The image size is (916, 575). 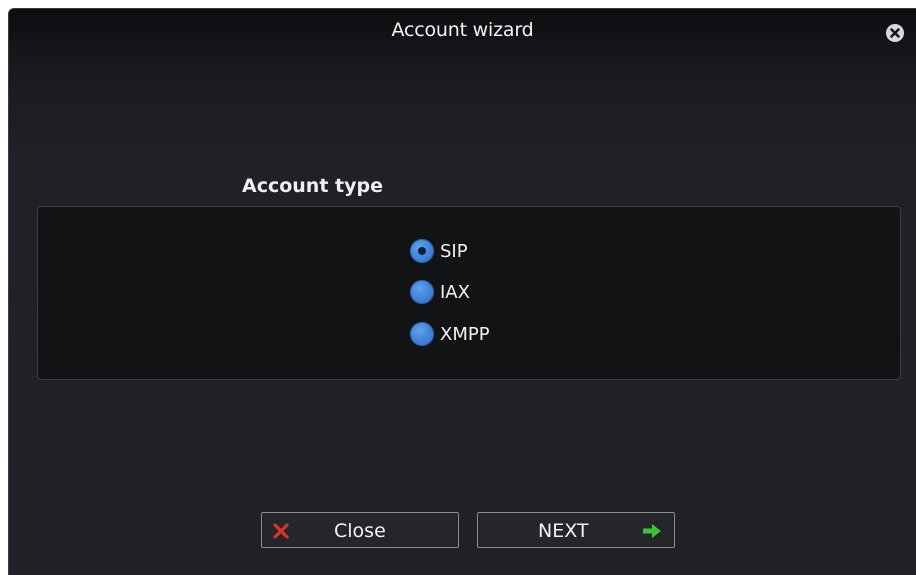 What do you see at coordinates (462, 30) in the screenshot?
I see `window-title: Account wizard` at bounding box center [462, 30].